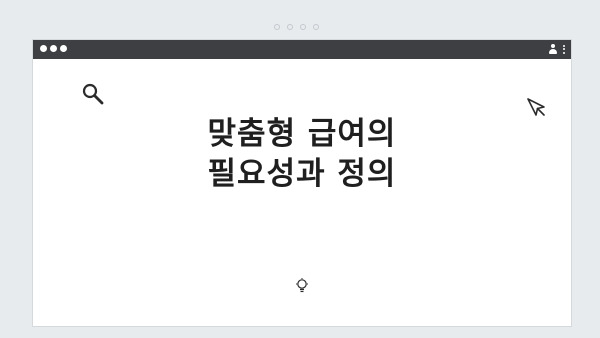  I want to click on close-dot-icon, so click(43, 48).